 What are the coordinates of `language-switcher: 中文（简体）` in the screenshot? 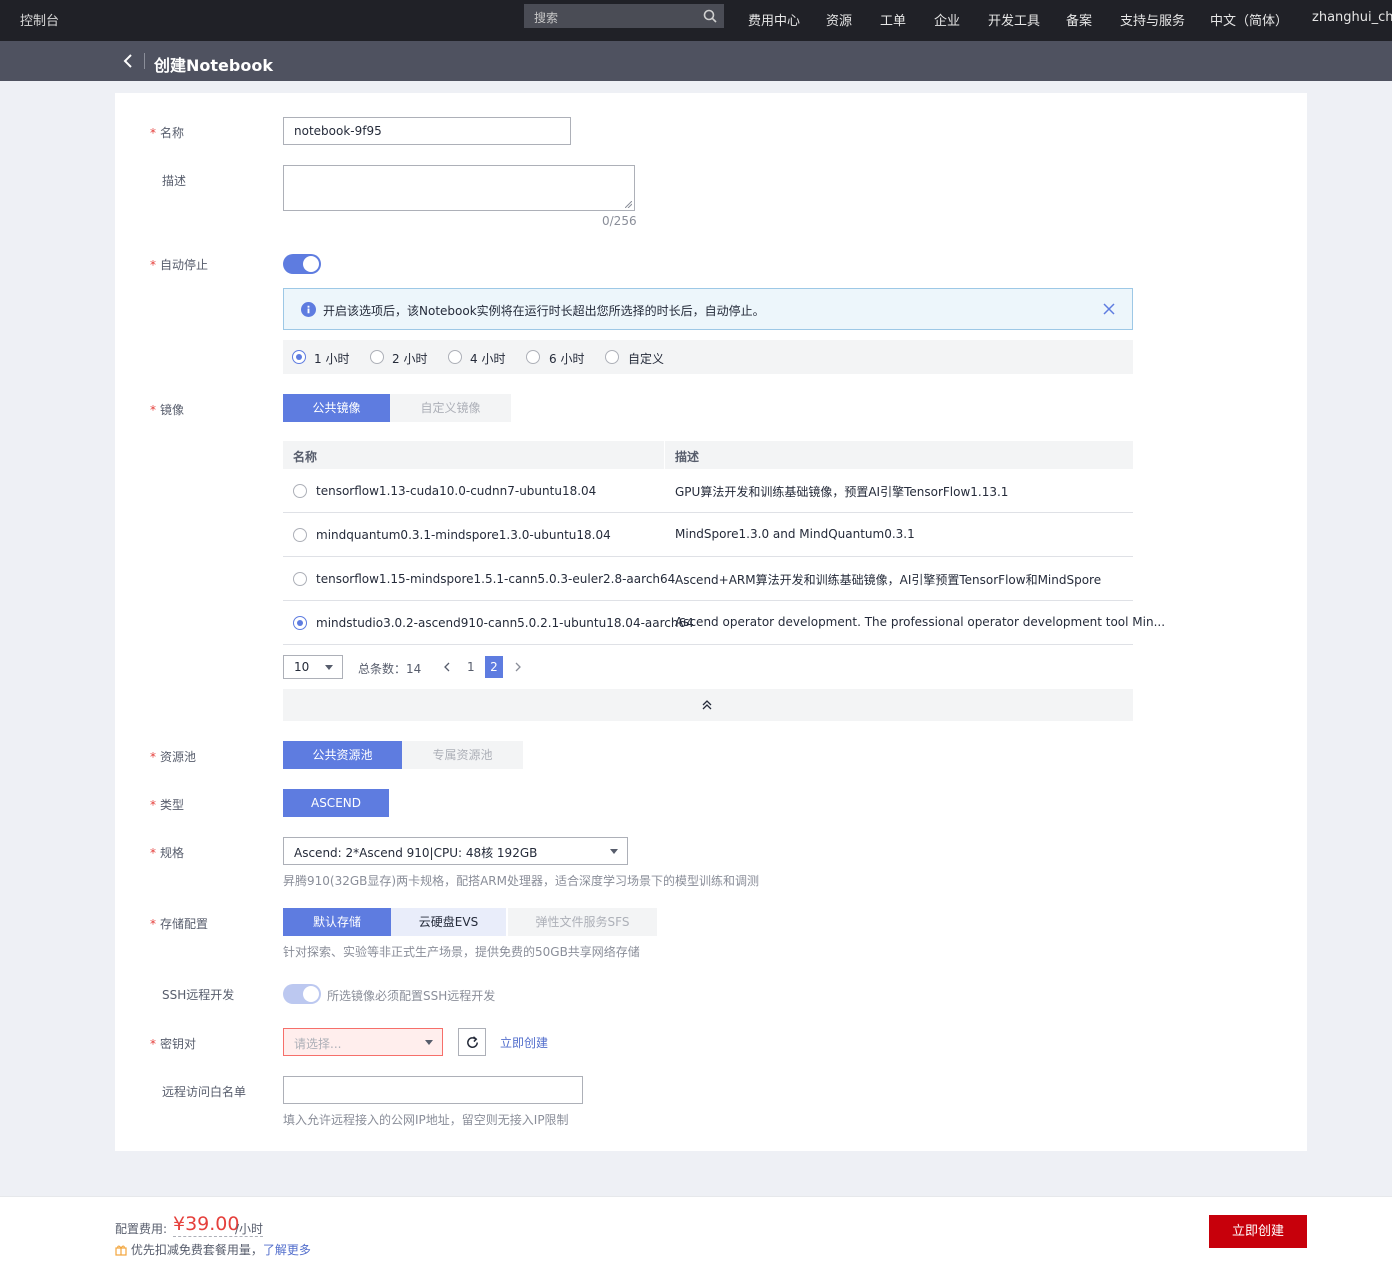 It's located at (1249, 19).